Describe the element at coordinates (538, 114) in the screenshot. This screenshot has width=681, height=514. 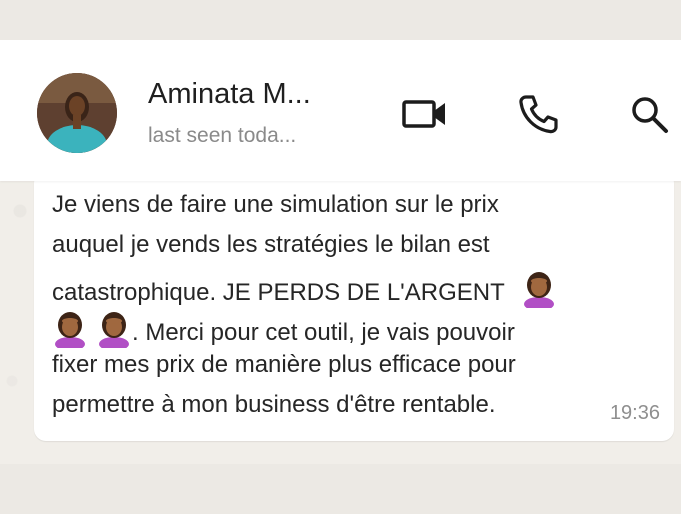
I see `phone-icon` at that location.